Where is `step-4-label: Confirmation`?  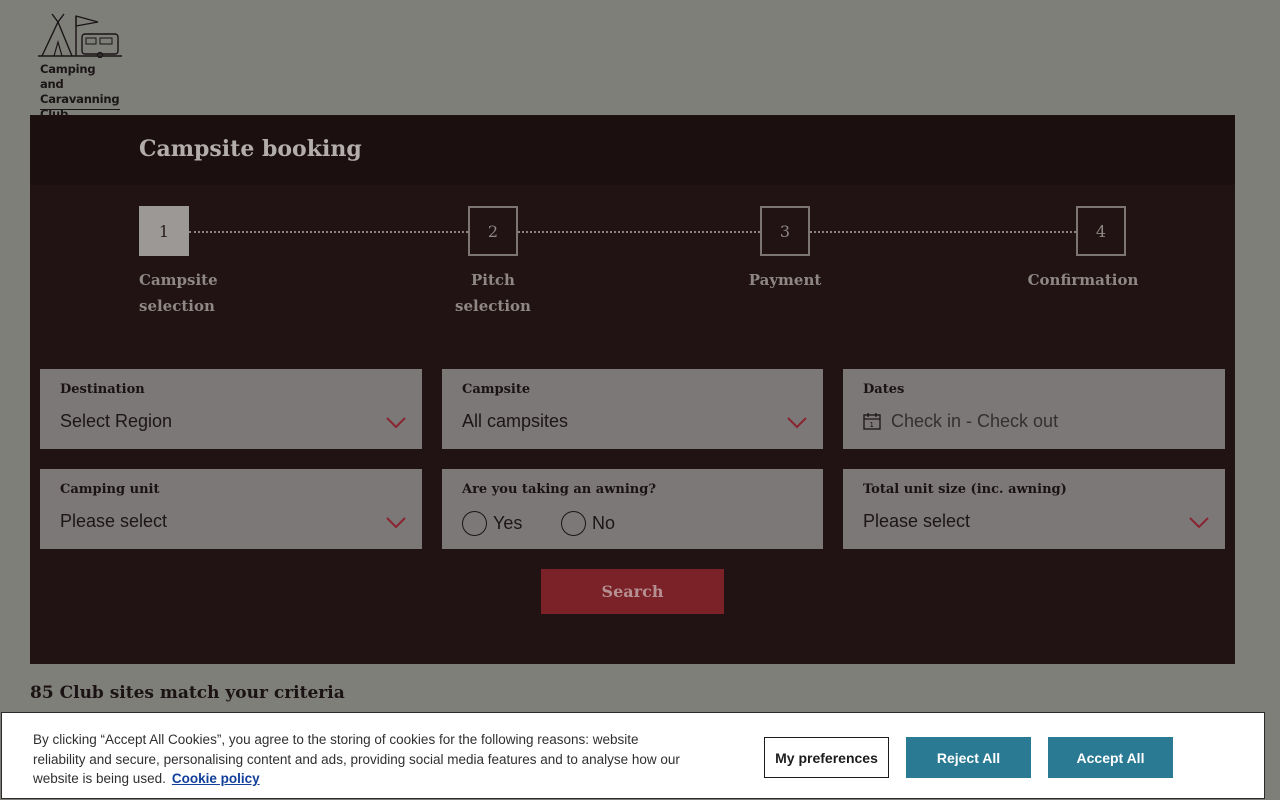
step-4-label: Confirmation is located at coordinates (1083, 280).